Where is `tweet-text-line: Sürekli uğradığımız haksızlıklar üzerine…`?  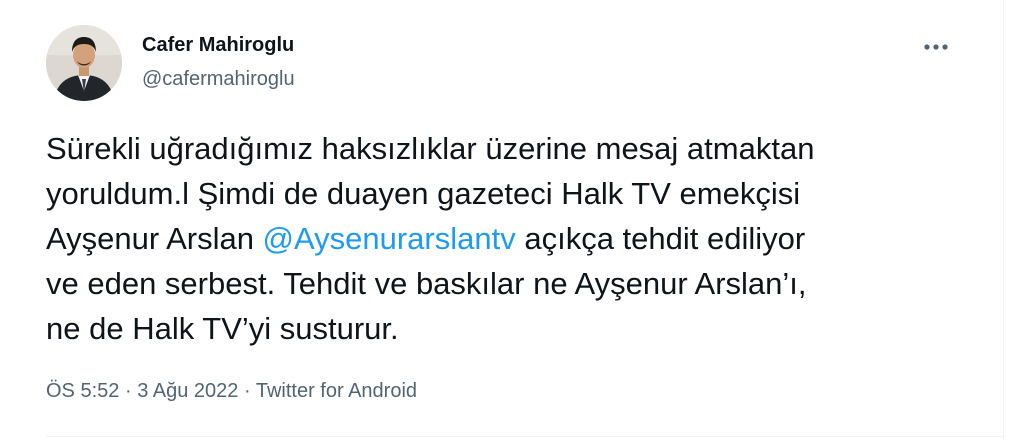
tweet-text-line: Sürekli uğradığımız haksızlıklar üzerine… is located at coordinates (511, 148).